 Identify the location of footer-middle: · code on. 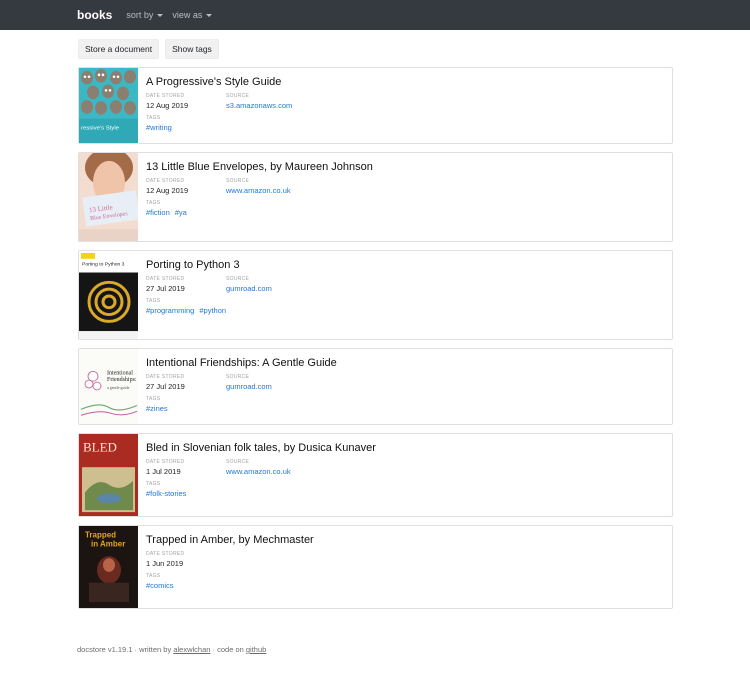
(228, 649).